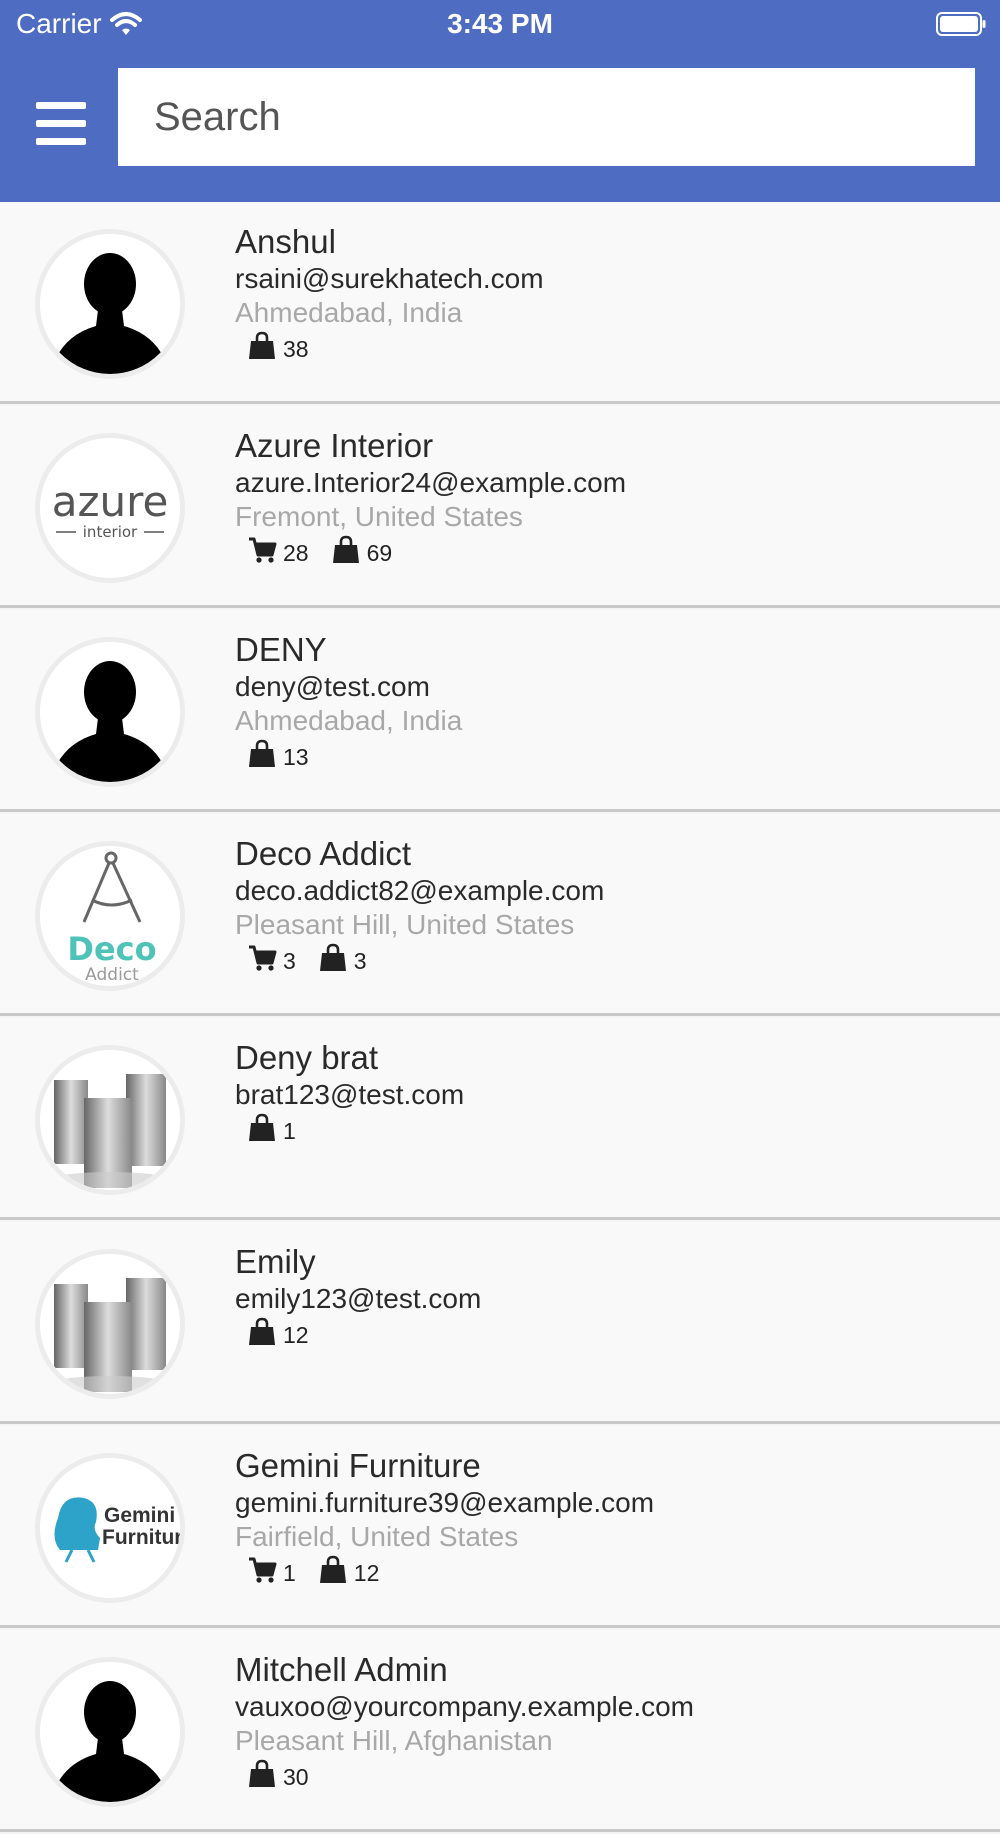 Image resolution: width=1000 pixels, height=1834 pixels. What do you see at coordinates (358, 1298) in the screenshot?
I see `customer-email: emily123@test.com` at bounding box center [358, 1298].